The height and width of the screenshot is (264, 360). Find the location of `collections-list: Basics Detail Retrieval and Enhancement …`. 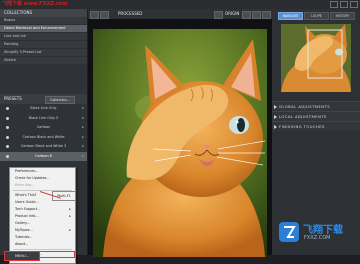

collections-list: Basics Detail Retrieval and Enhancement … is located at coordinates (43, 41).